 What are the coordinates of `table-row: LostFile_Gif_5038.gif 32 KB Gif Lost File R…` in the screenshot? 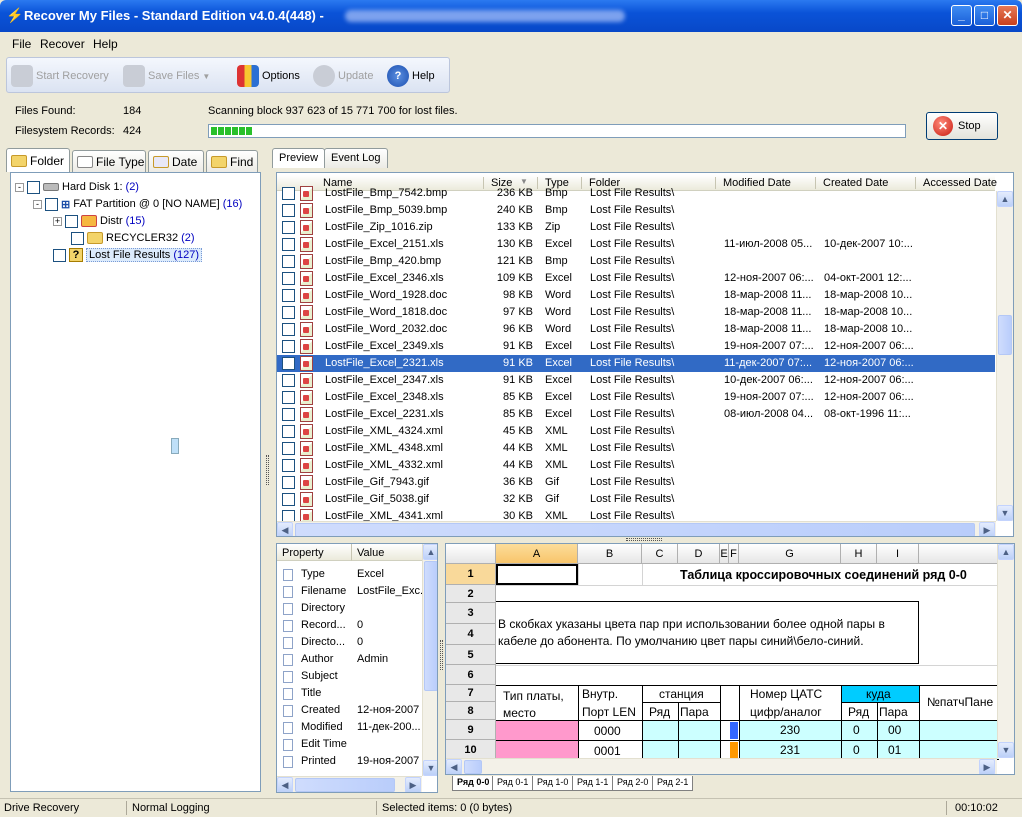 It's located at (636, 499).